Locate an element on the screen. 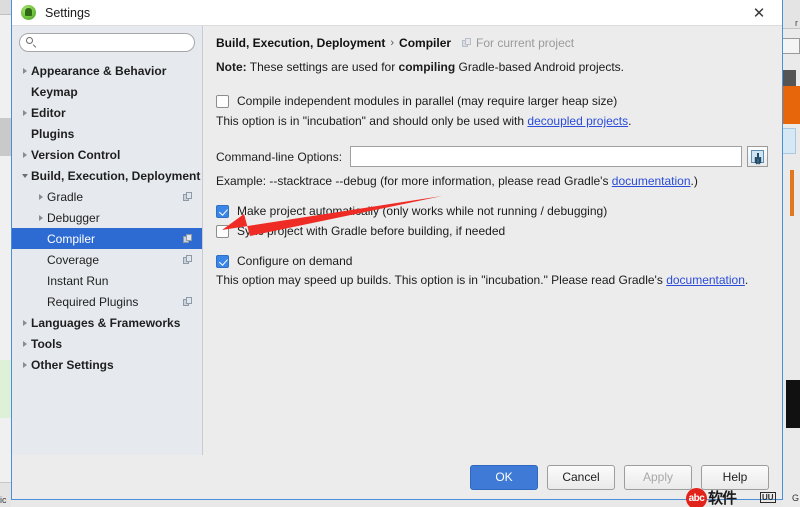 Image resolution: width=800 pixels, height=507 pixels. compile-parallel-checkbox is located at coordinates (222, 101).